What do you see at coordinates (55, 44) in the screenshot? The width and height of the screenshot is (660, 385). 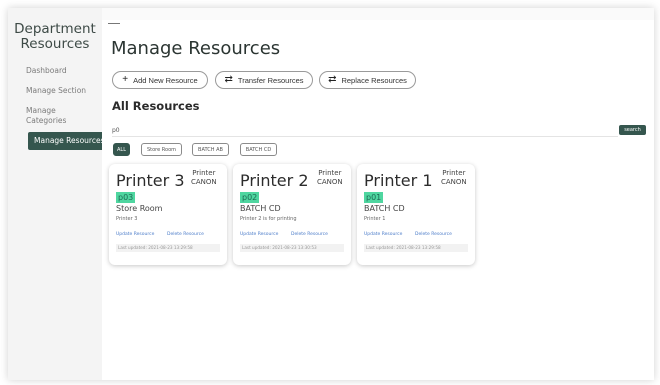 I see `brand-line-2: Resources` at bounding box center [55, 44].